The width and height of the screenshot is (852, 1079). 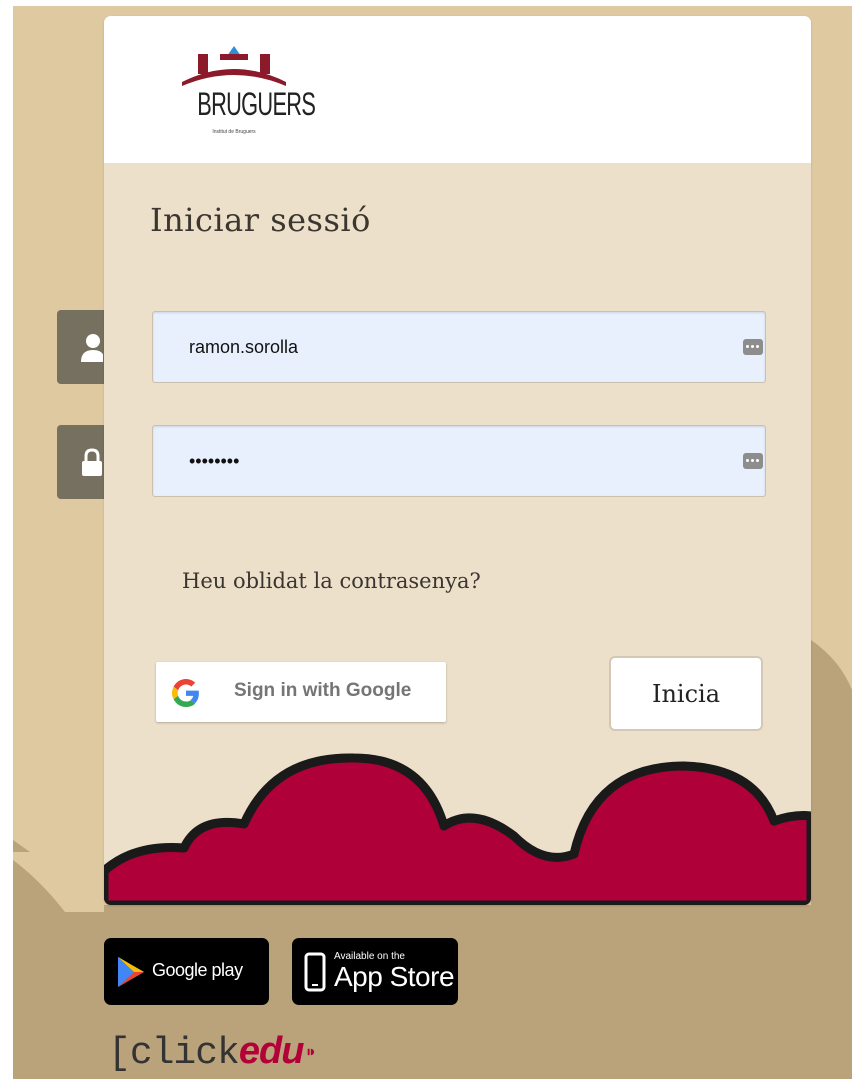 What do you see at coordinates (457, 89) in the screenshot?
I see `card-header: BRUGUERS Institut de Bruguers` at bounding box center [457, 89].